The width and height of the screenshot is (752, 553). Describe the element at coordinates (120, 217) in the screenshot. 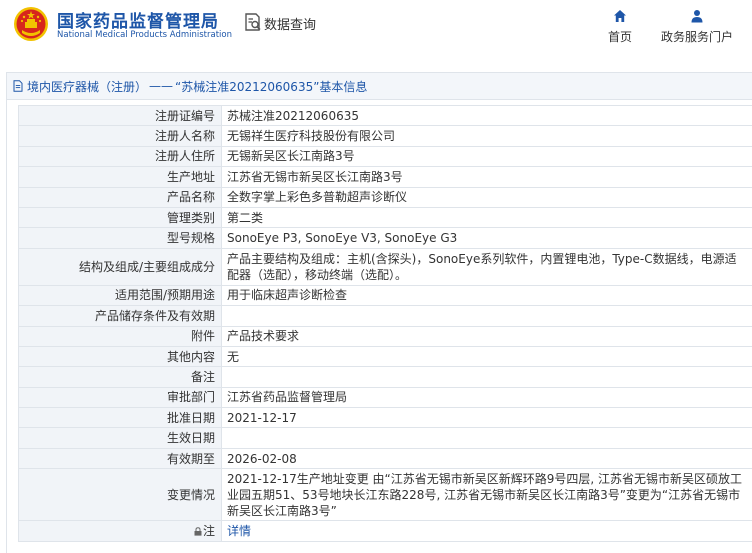

I see `row-key: 管理类别` at that location.